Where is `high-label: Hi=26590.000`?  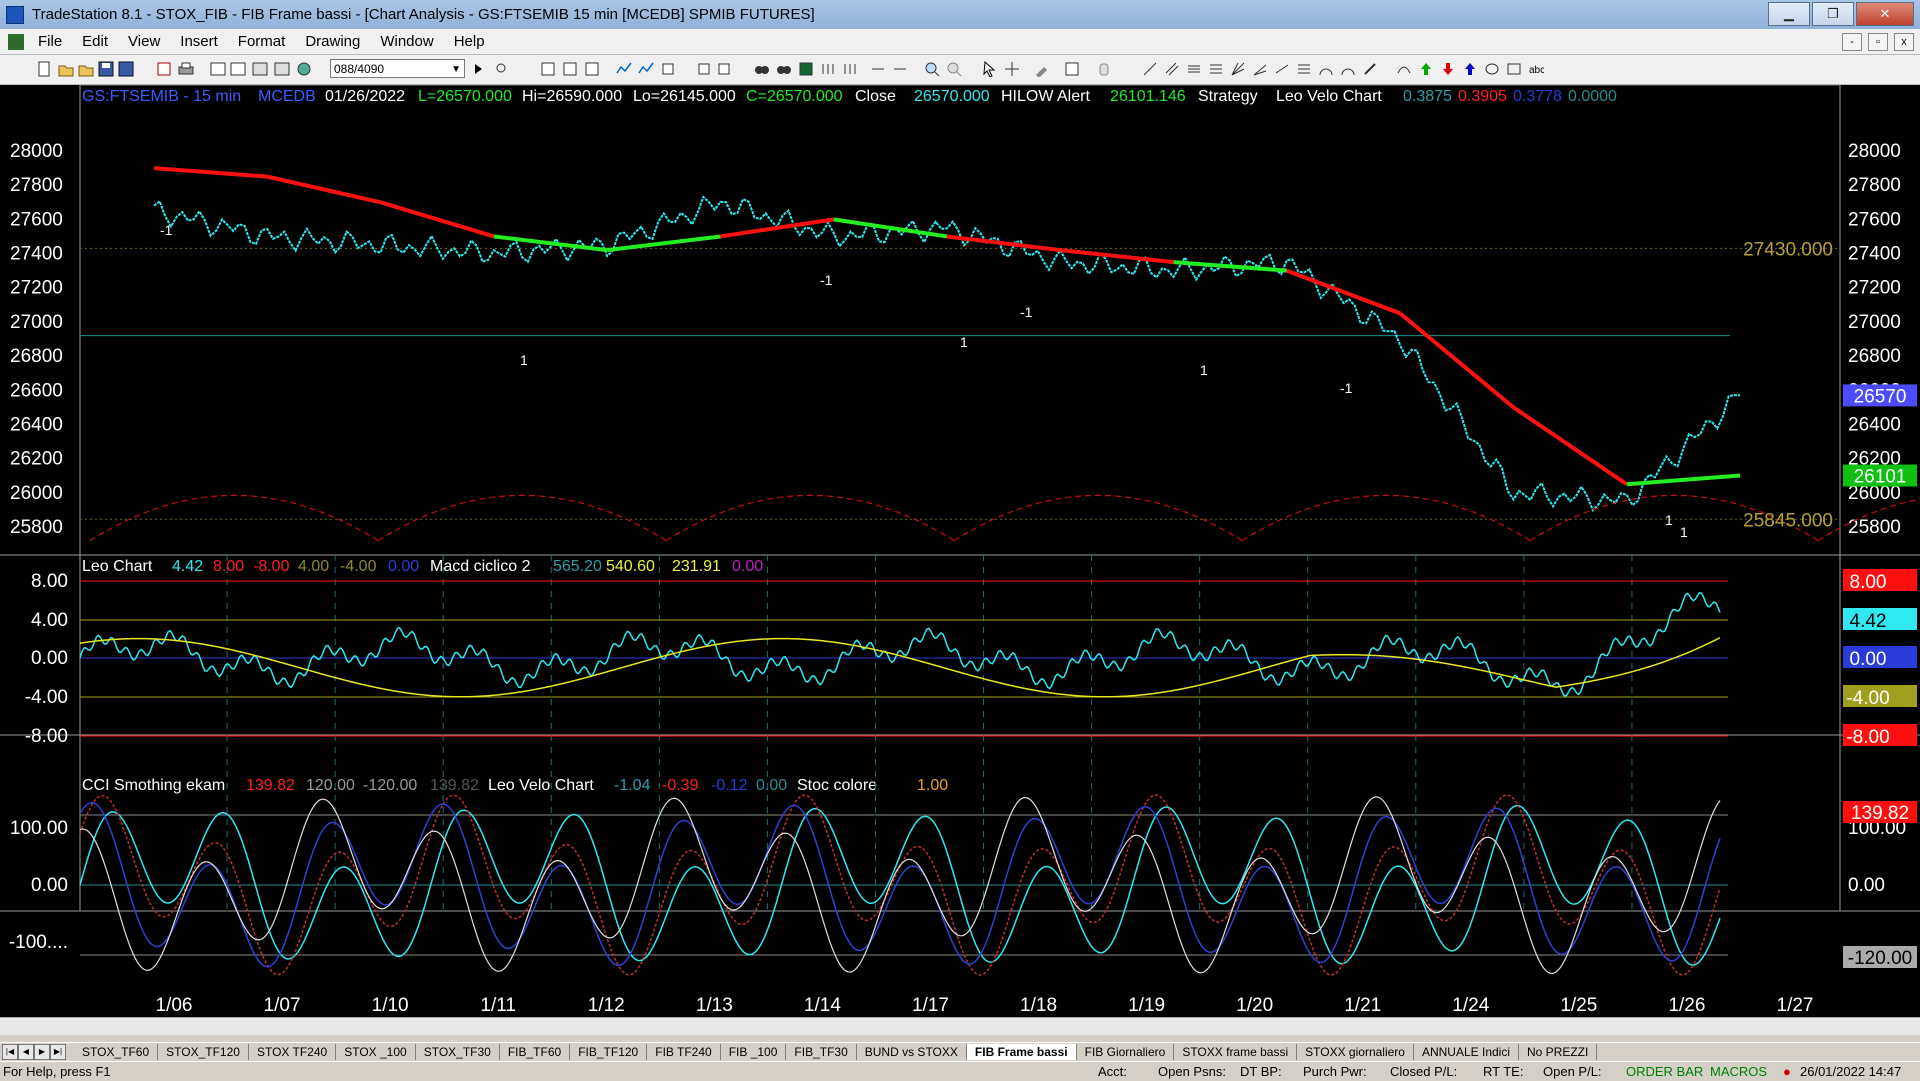
high-label: Hi=26590.000 is located at coordinates (572, 96).